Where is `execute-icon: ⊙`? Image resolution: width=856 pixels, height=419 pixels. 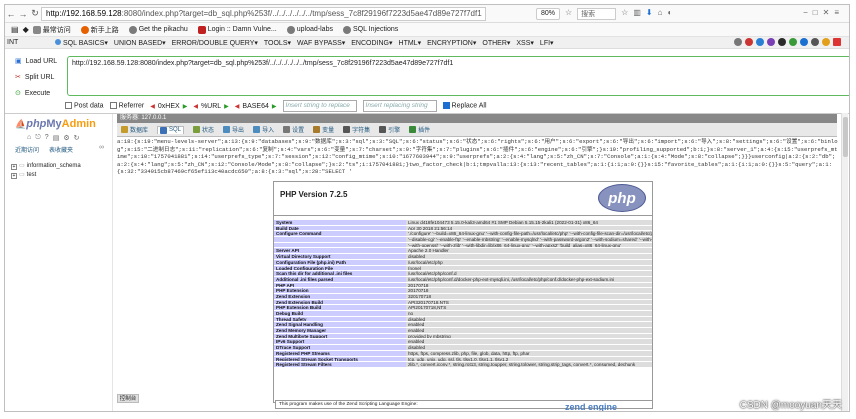
execute-icon: ⊙ is located at coordinates (18, 93).